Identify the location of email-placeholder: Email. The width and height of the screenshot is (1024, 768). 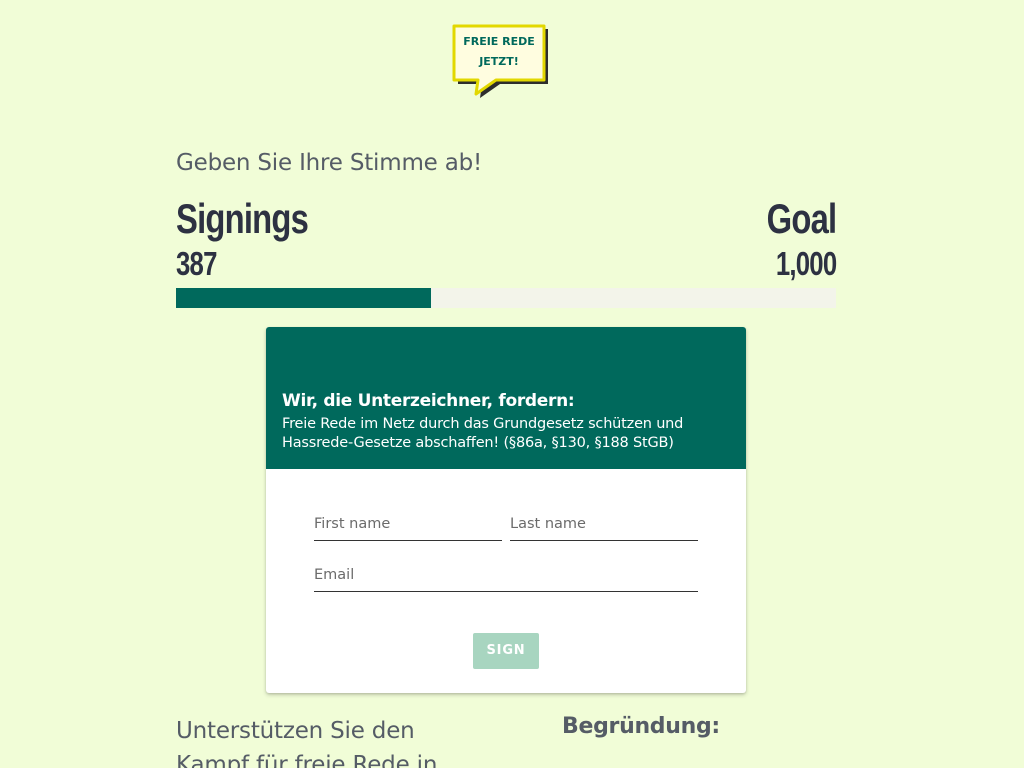
(334, 575).